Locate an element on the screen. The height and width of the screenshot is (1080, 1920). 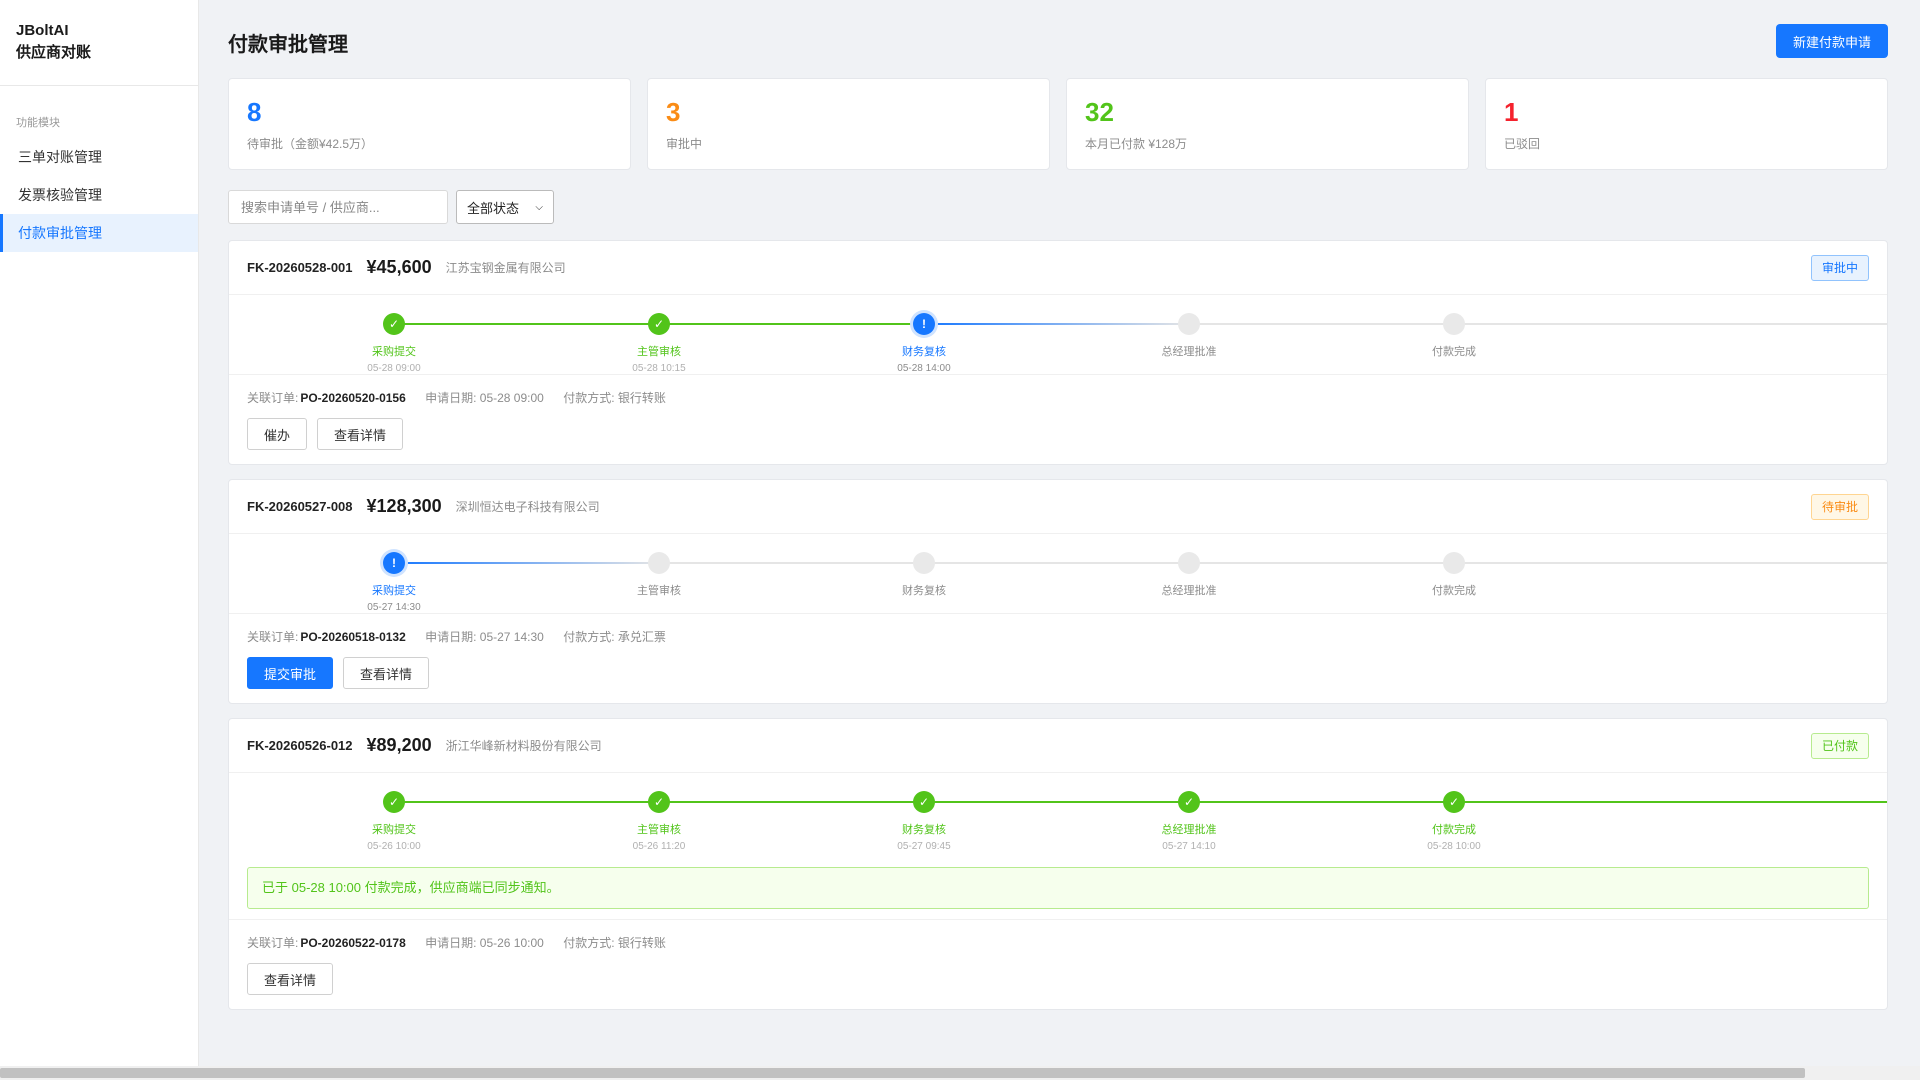
brand-subtitle: 供应商对账 is located at coordinates (54, 52).